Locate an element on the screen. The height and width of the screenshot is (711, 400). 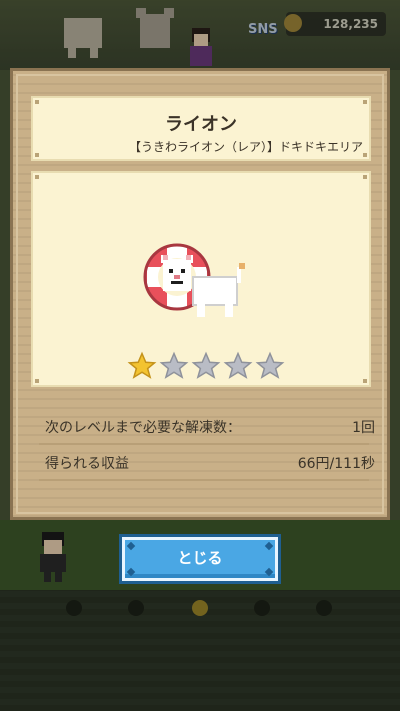
next-level-value: 1回 is located at coordinates (363, 428).